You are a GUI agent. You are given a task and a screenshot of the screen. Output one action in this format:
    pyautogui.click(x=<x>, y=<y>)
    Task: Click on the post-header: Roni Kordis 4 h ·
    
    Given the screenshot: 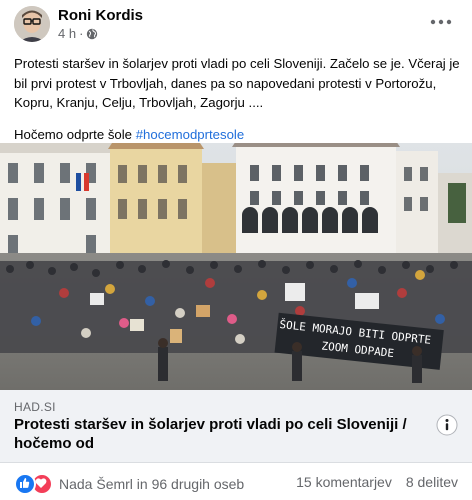 What is the action you would take?
    pyautogui.click(x=236, y=25)
    